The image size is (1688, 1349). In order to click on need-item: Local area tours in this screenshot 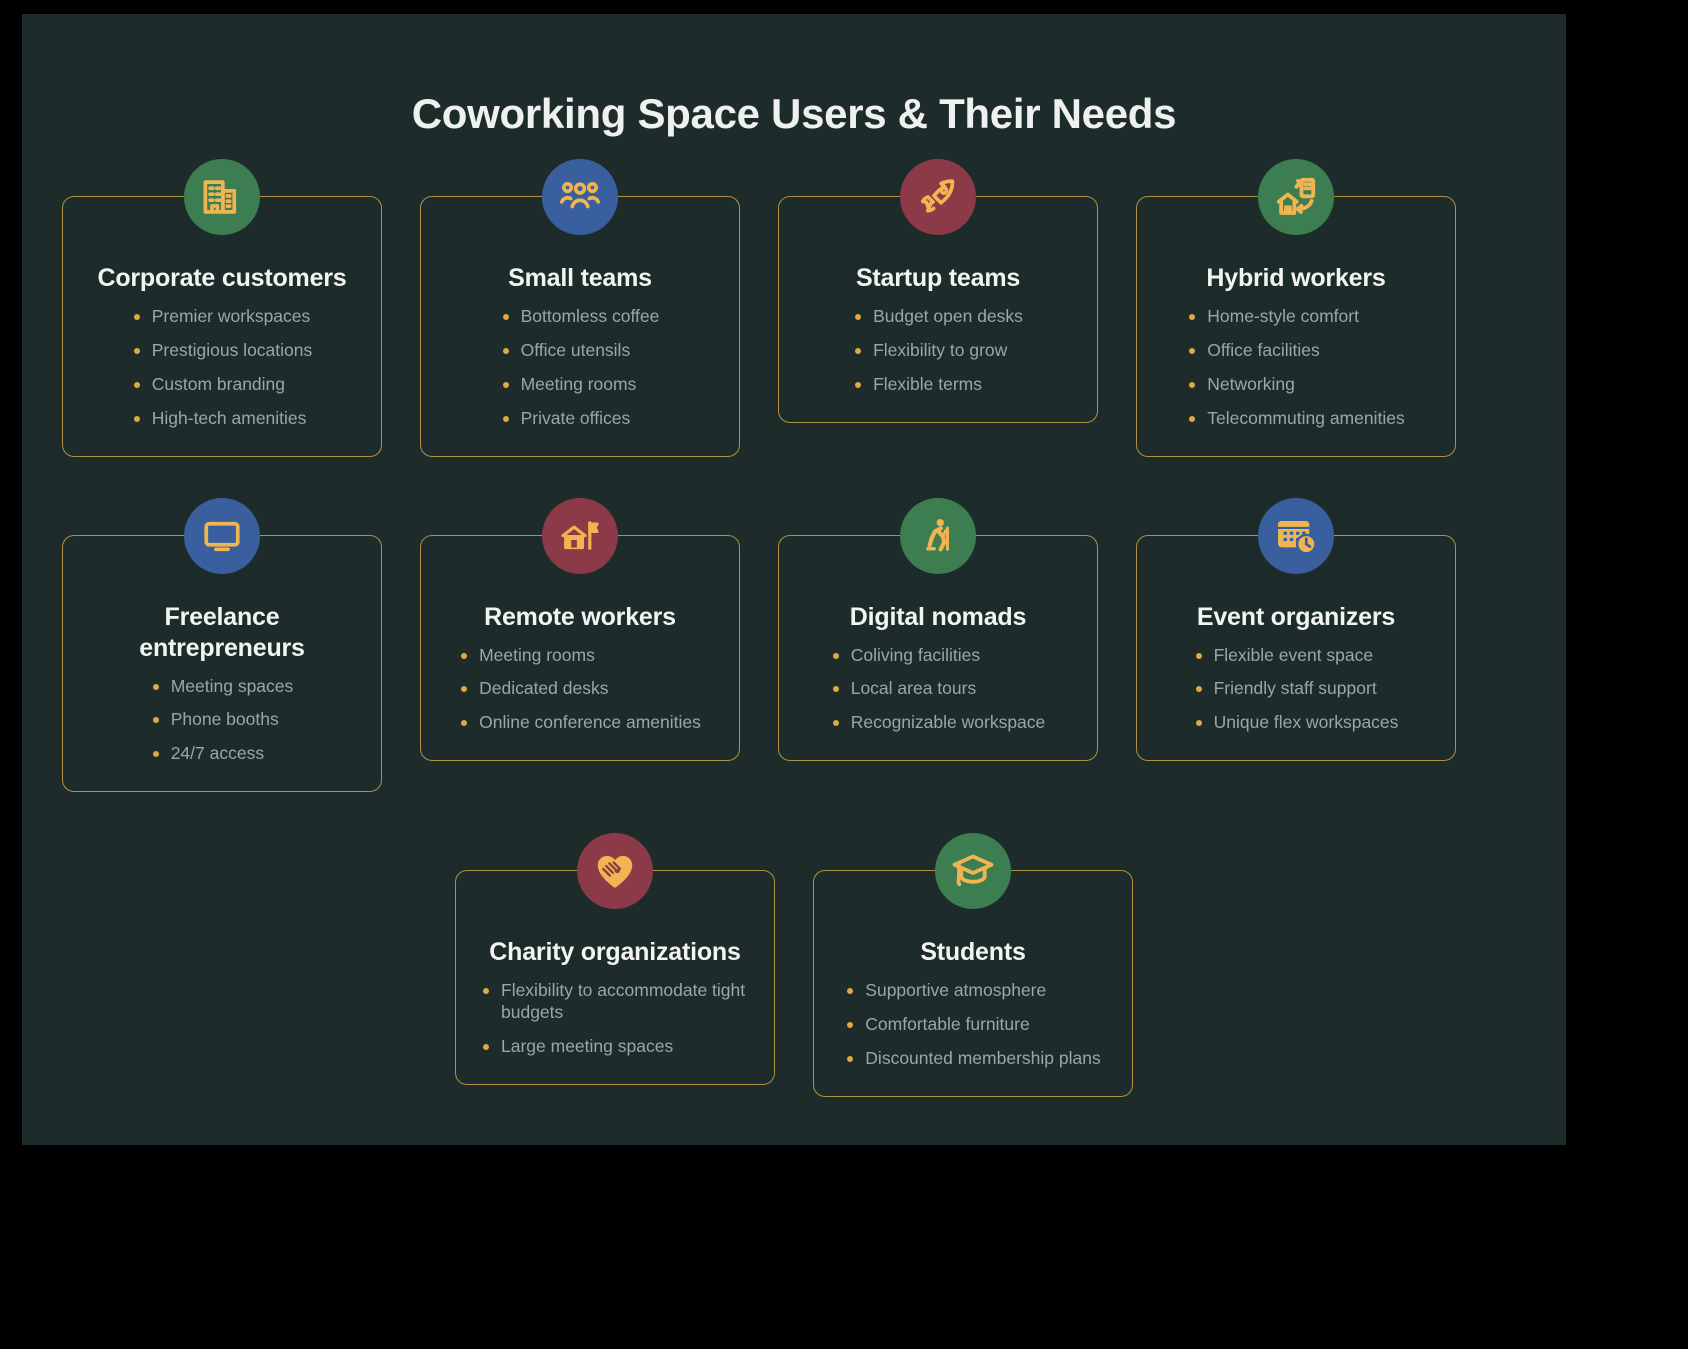, I will do `click(938, 689)`.